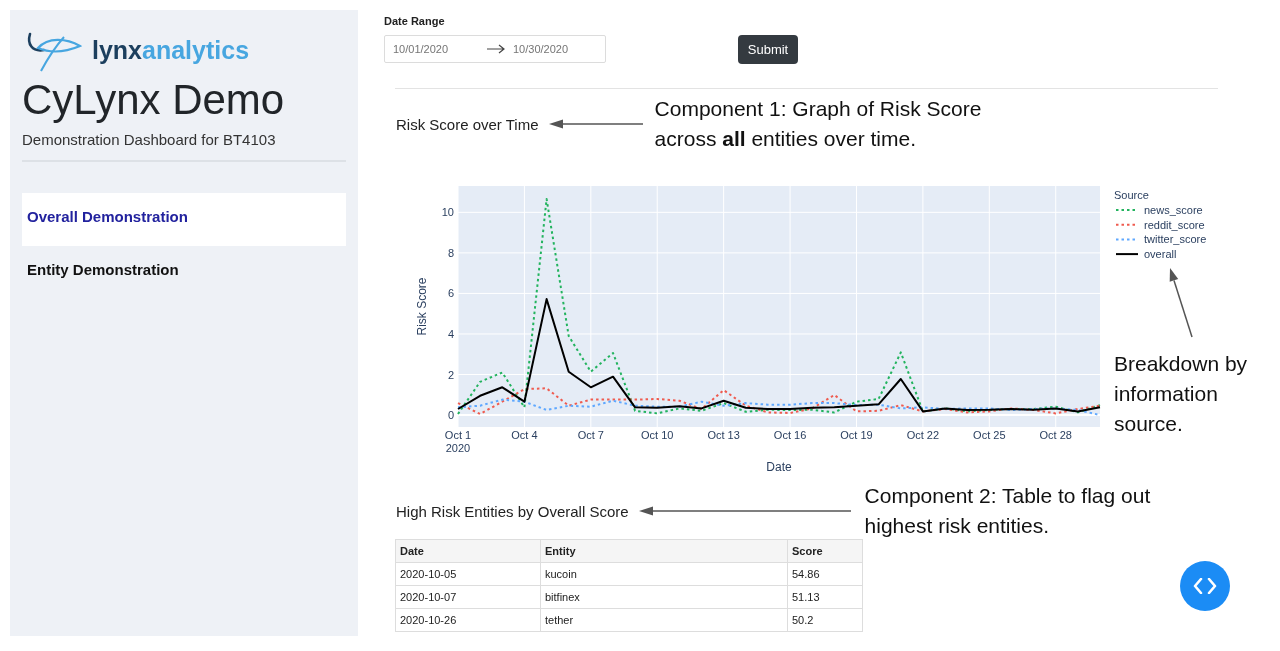 Image resolution: width=1280 pixels, height=651 pixels. Describe the element at coordinates (664, 574) in the screenshot. I see `table-cell: kucoin` at that location.